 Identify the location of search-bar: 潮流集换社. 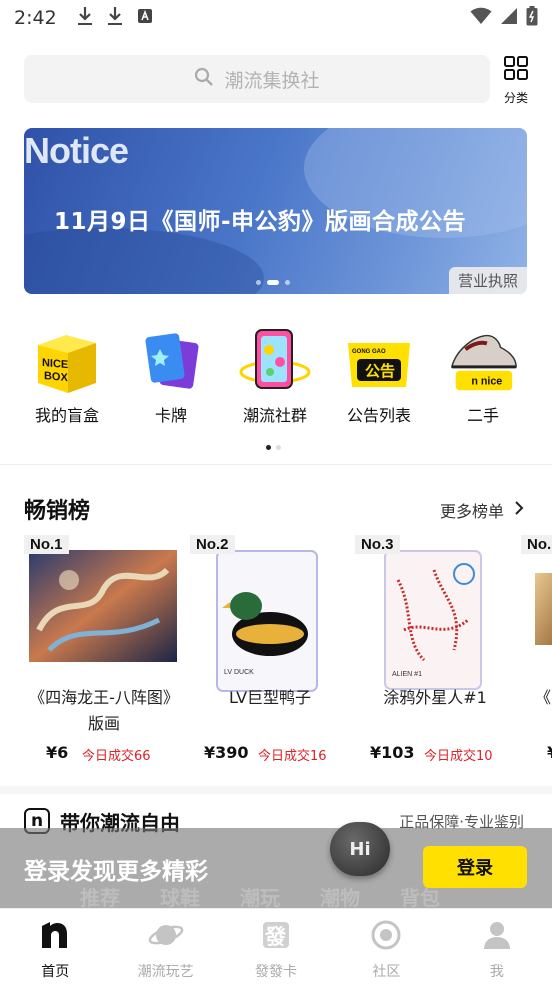
(257, 79).